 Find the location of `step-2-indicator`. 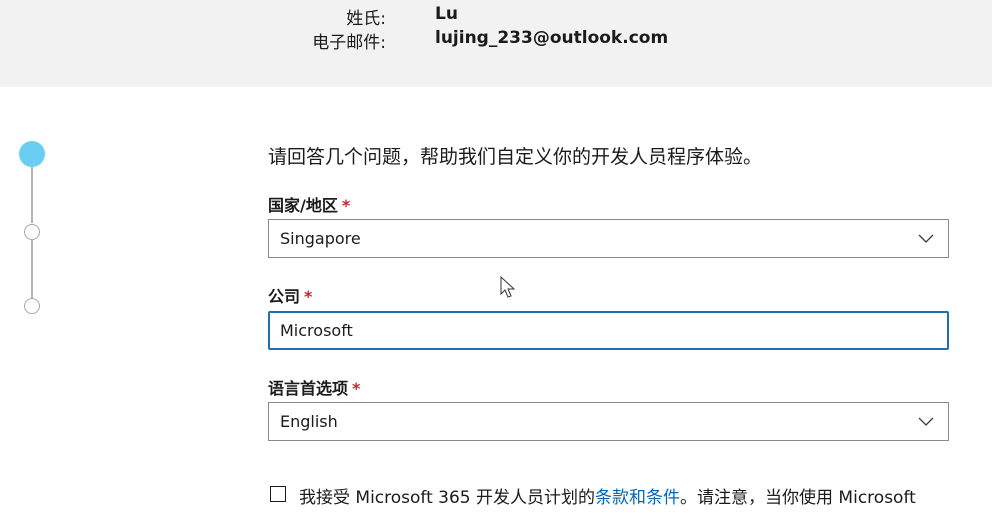

step-2-indicator is located at coordinates (32, 232).